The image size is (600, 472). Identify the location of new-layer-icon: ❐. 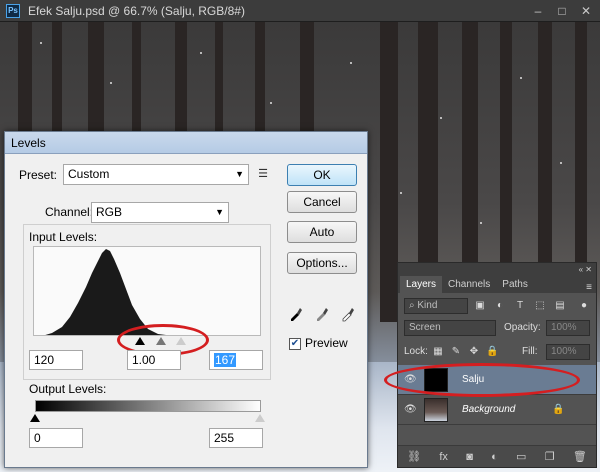
(550, 456).